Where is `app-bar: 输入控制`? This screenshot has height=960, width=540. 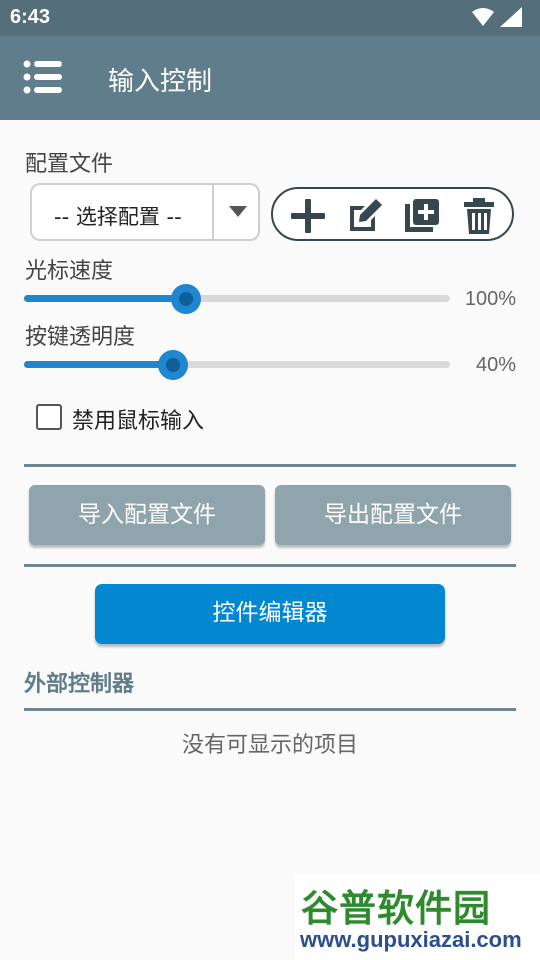
app-bar: 输入控制 is located at coordinates (270, 78).